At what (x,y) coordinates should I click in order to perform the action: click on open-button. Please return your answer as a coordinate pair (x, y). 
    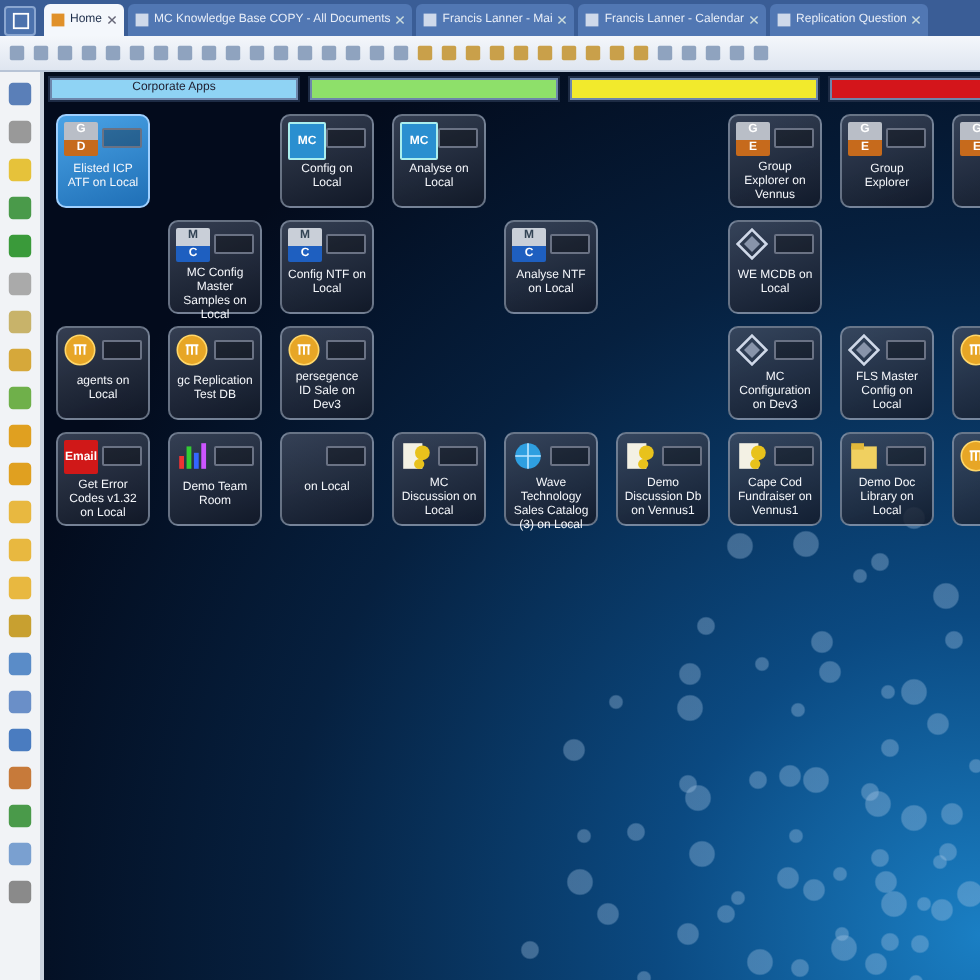
    Looking at the image, I should click on (20, 21).